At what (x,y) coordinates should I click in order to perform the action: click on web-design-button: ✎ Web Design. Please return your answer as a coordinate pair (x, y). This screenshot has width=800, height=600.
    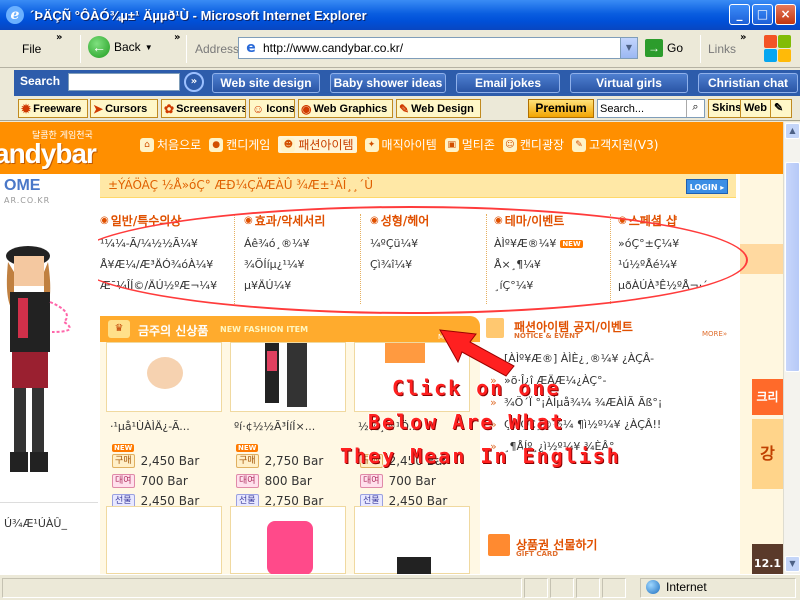
    Looking at the image, I should click on (438, 108).